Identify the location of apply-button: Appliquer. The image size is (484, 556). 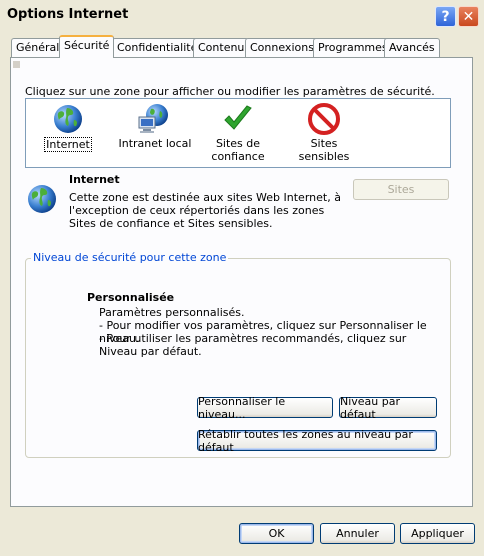
(437, 533).